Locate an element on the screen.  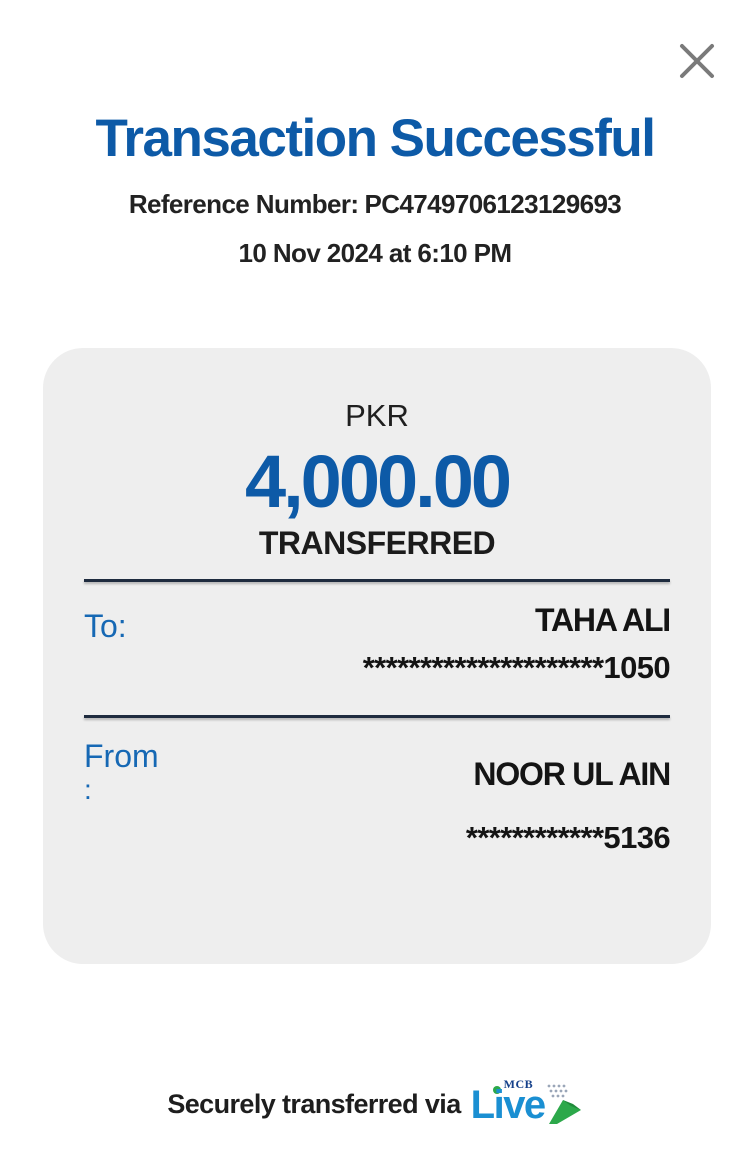
mcb-live-logo: MCB Live is located at coordinates (527, 1104).